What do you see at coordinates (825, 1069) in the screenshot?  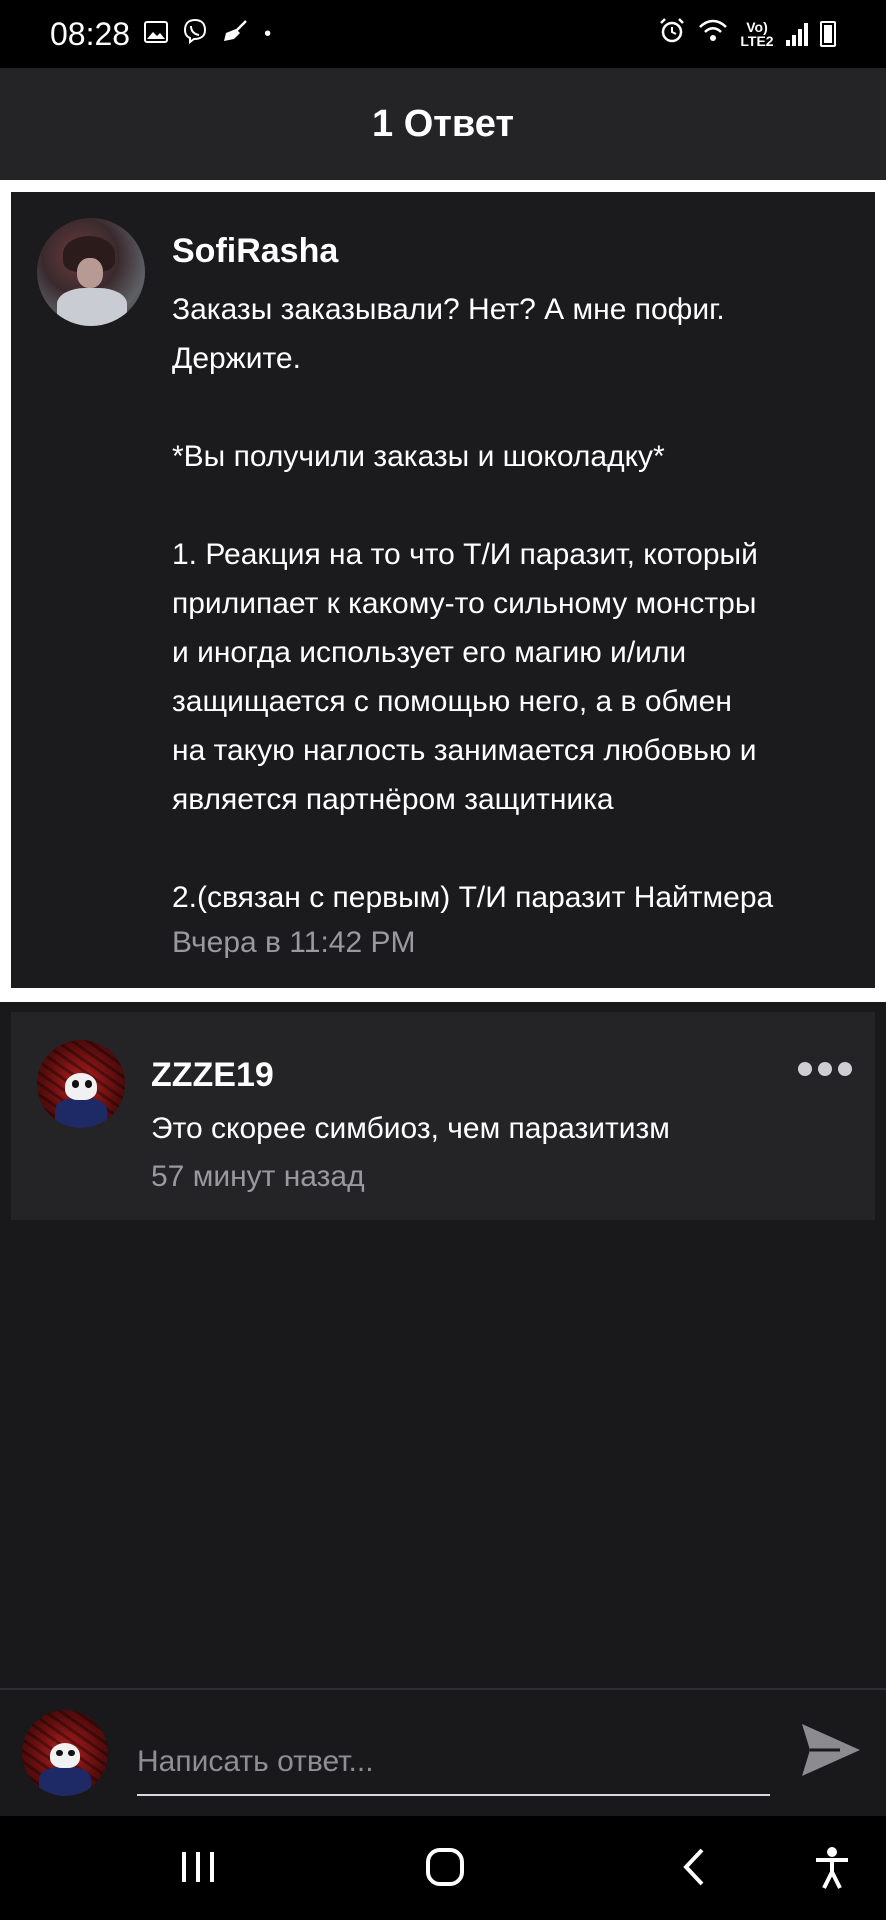 I see `more-dots-icon` at bounding box center [825, 1069].